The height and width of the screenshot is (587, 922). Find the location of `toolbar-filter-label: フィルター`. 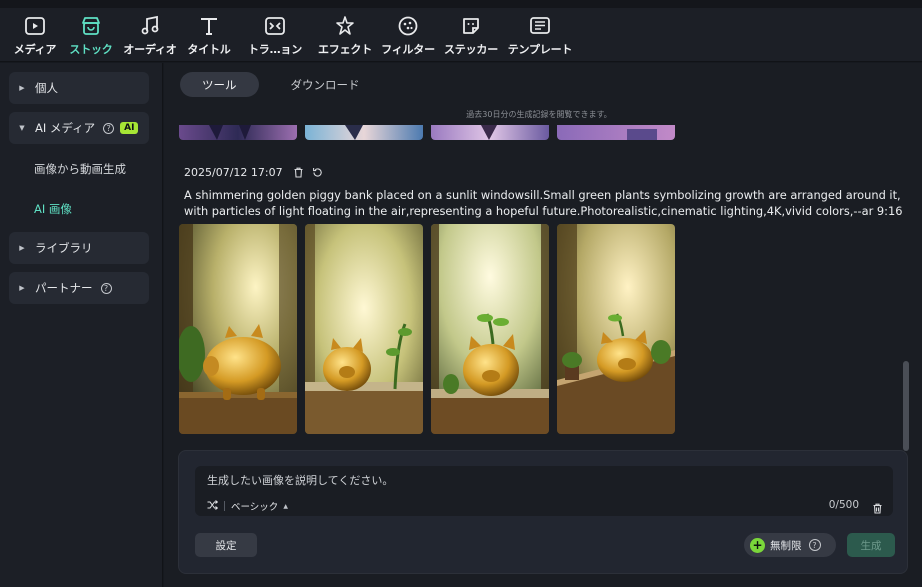

toolbar-filter-label: フィルター is located at coordinates (408, 49).